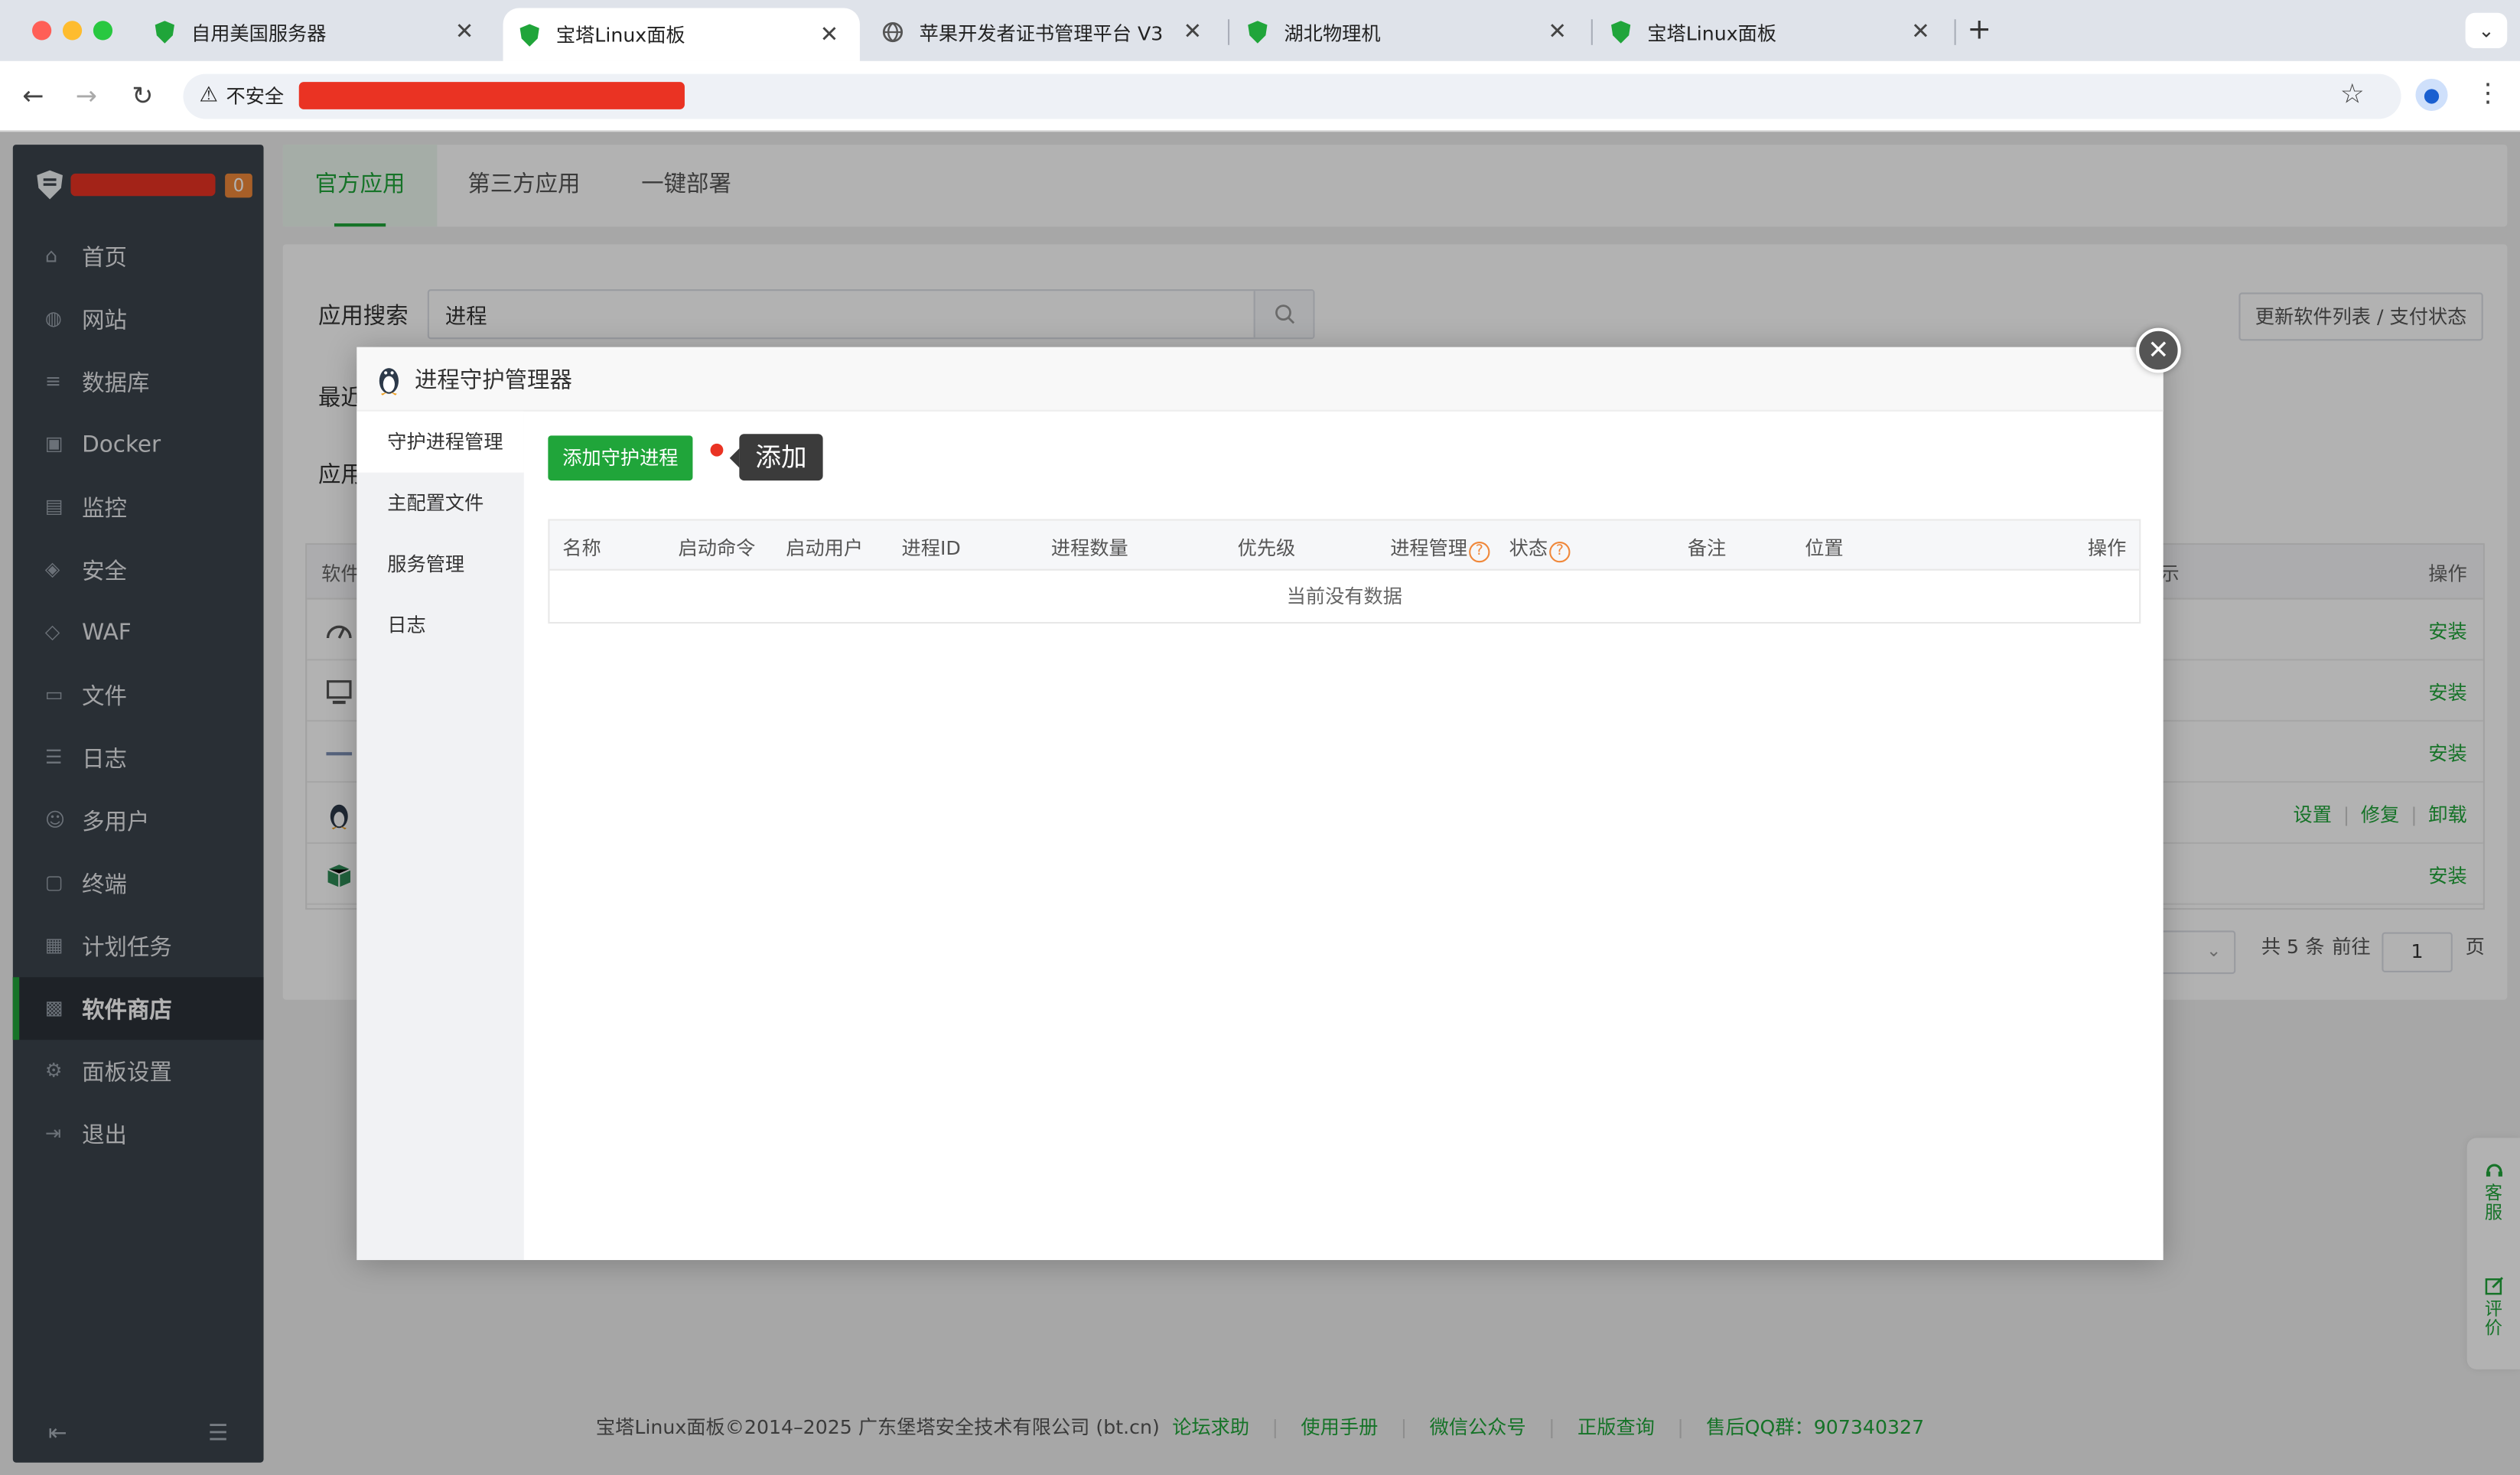 Image resolution: width=2520 pixels, height=1475 pixels. I want to click on back-arrow-icon: ←, so click(33, 95).